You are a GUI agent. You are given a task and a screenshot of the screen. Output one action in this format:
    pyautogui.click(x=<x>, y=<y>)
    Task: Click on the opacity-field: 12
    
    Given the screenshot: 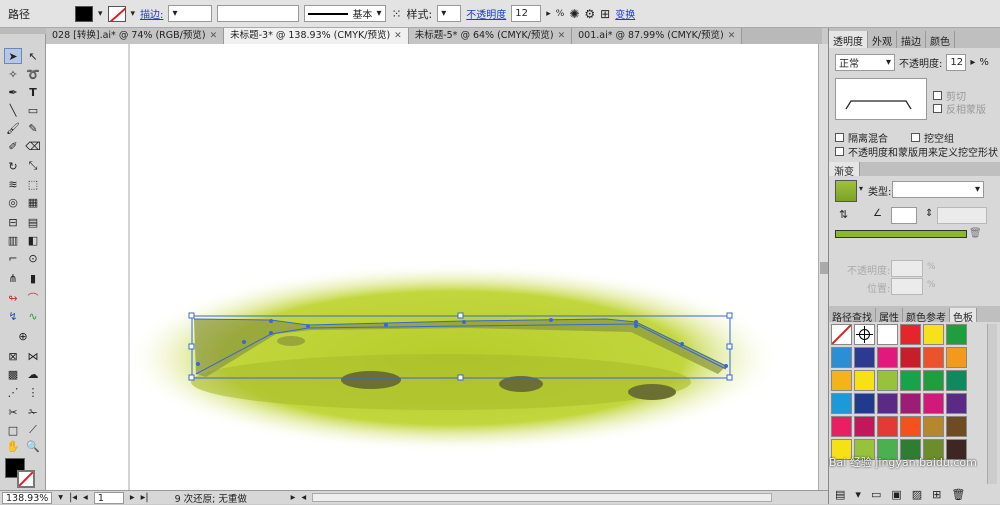 What is the action you would take?
    pyautogui.click(x=956, y=62)
    